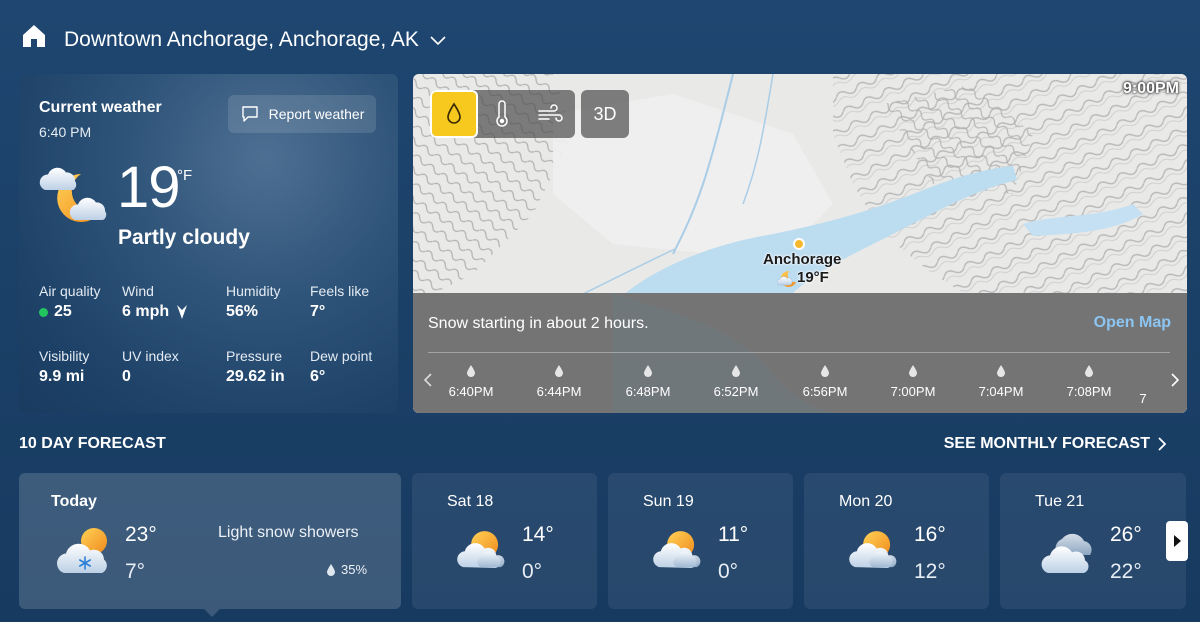 The height and width of the screenshot is (622, 1200). What do you see at coordinates (43, 312) in the screenshot?
I see `aqi-status-dot` at bounding box center [43, 312].